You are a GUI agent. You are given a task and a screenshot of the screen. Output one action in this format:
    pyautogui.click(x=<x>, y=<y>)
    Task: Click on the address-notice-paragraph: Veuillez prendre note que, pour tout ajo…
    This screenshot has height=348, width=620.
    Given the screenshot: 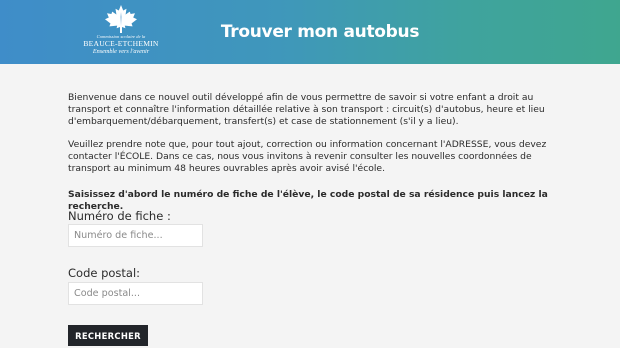 What is the action you would take?
    pyautogui.click(x=307, y=157)
    